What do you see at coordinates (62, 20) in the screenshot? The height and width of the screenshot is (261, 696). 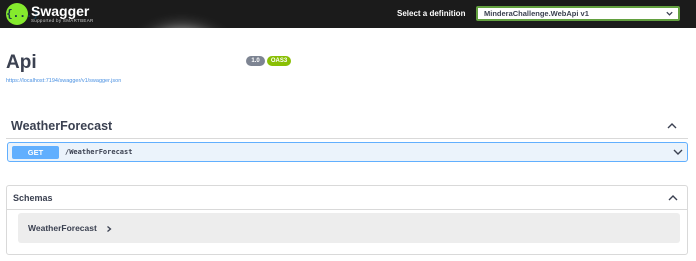 I see `brand-subtitle: Supported by SMARTBEAR` at bounding box center [62, 20].